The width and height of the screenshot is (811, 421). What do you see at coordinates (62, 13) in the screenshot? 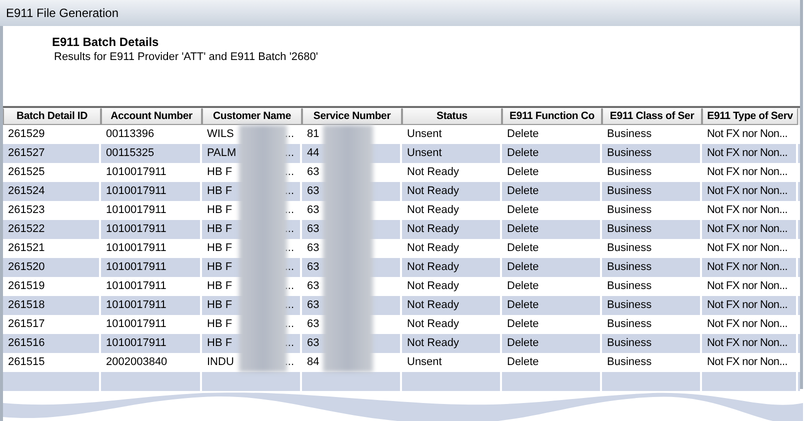
I see `window-title: E911 File Generation` at bounding box center [62, 13].